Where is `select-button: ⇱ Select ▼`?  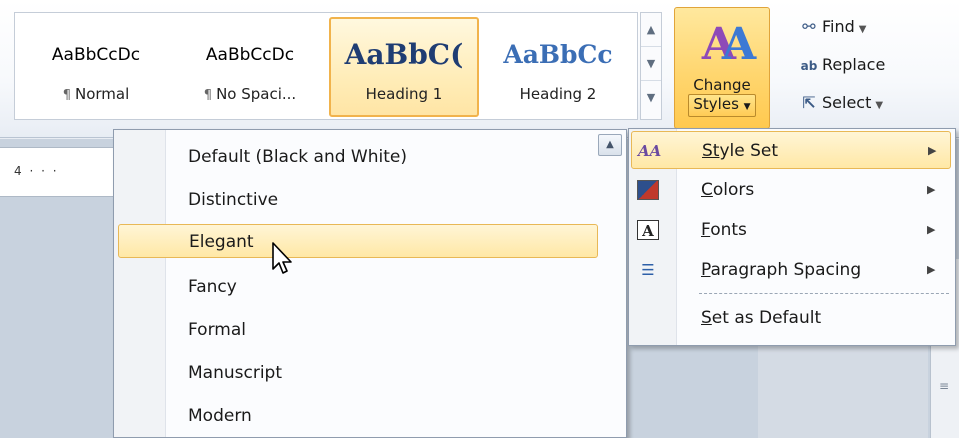
select-button: ⇱ Select ▼ is located at coordinates (871, 103).